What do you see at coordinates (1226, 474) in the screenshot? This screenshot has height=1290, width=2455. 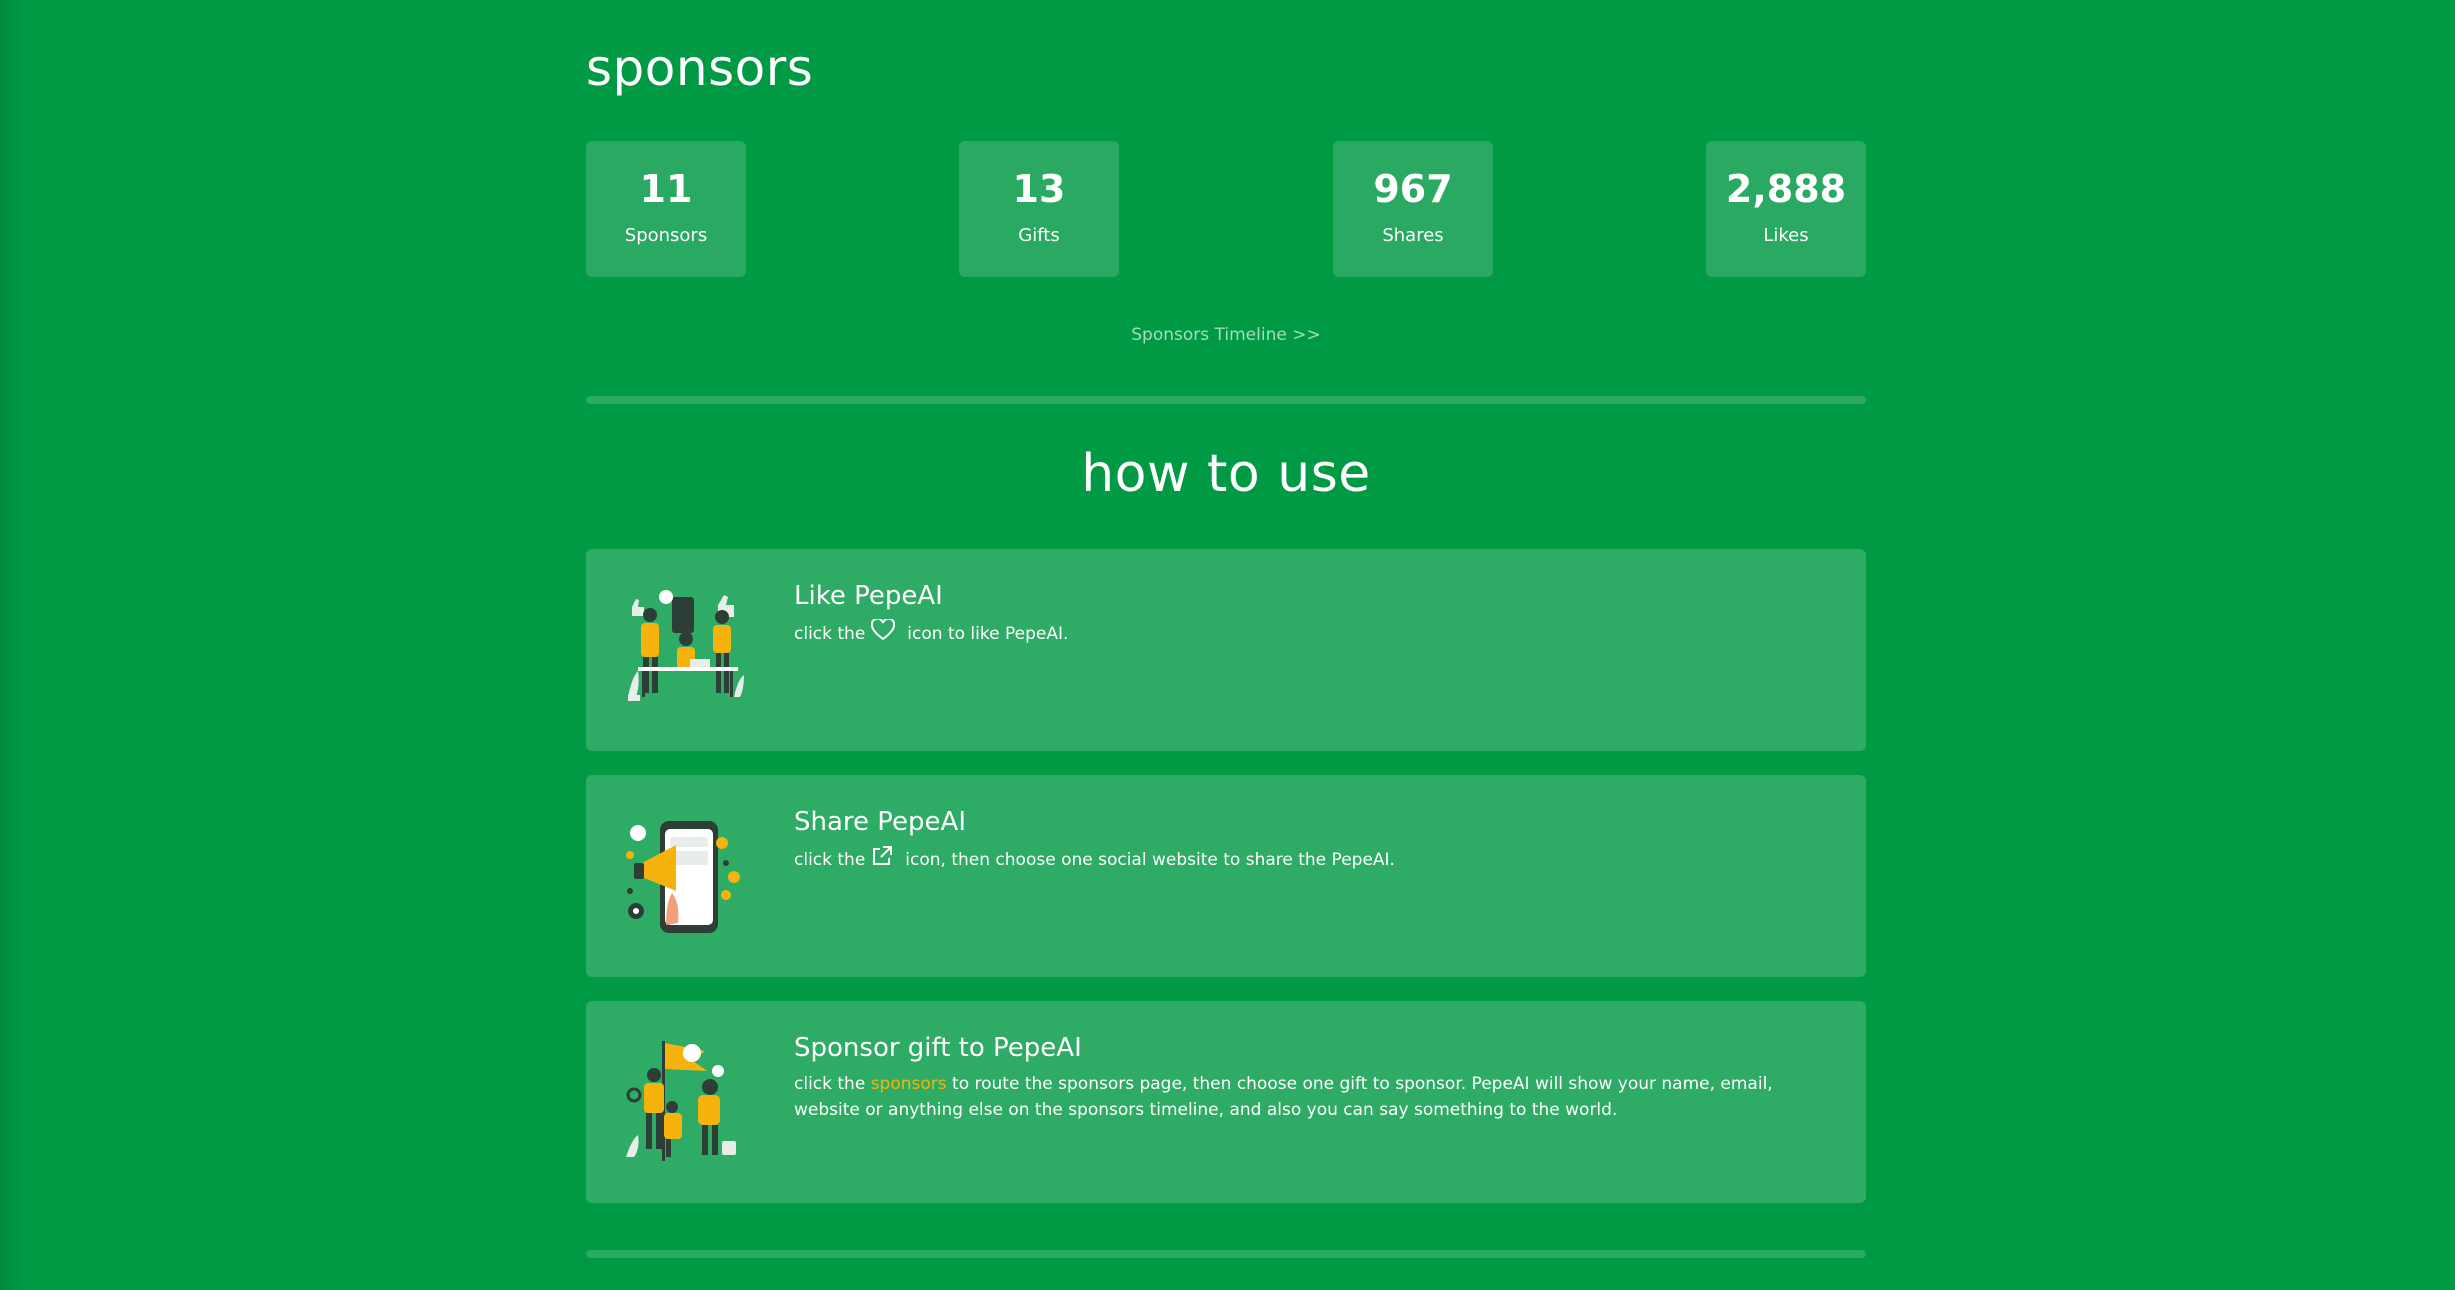 I see `how-to-use-title: how to use` at bounding box center [1226, 474].